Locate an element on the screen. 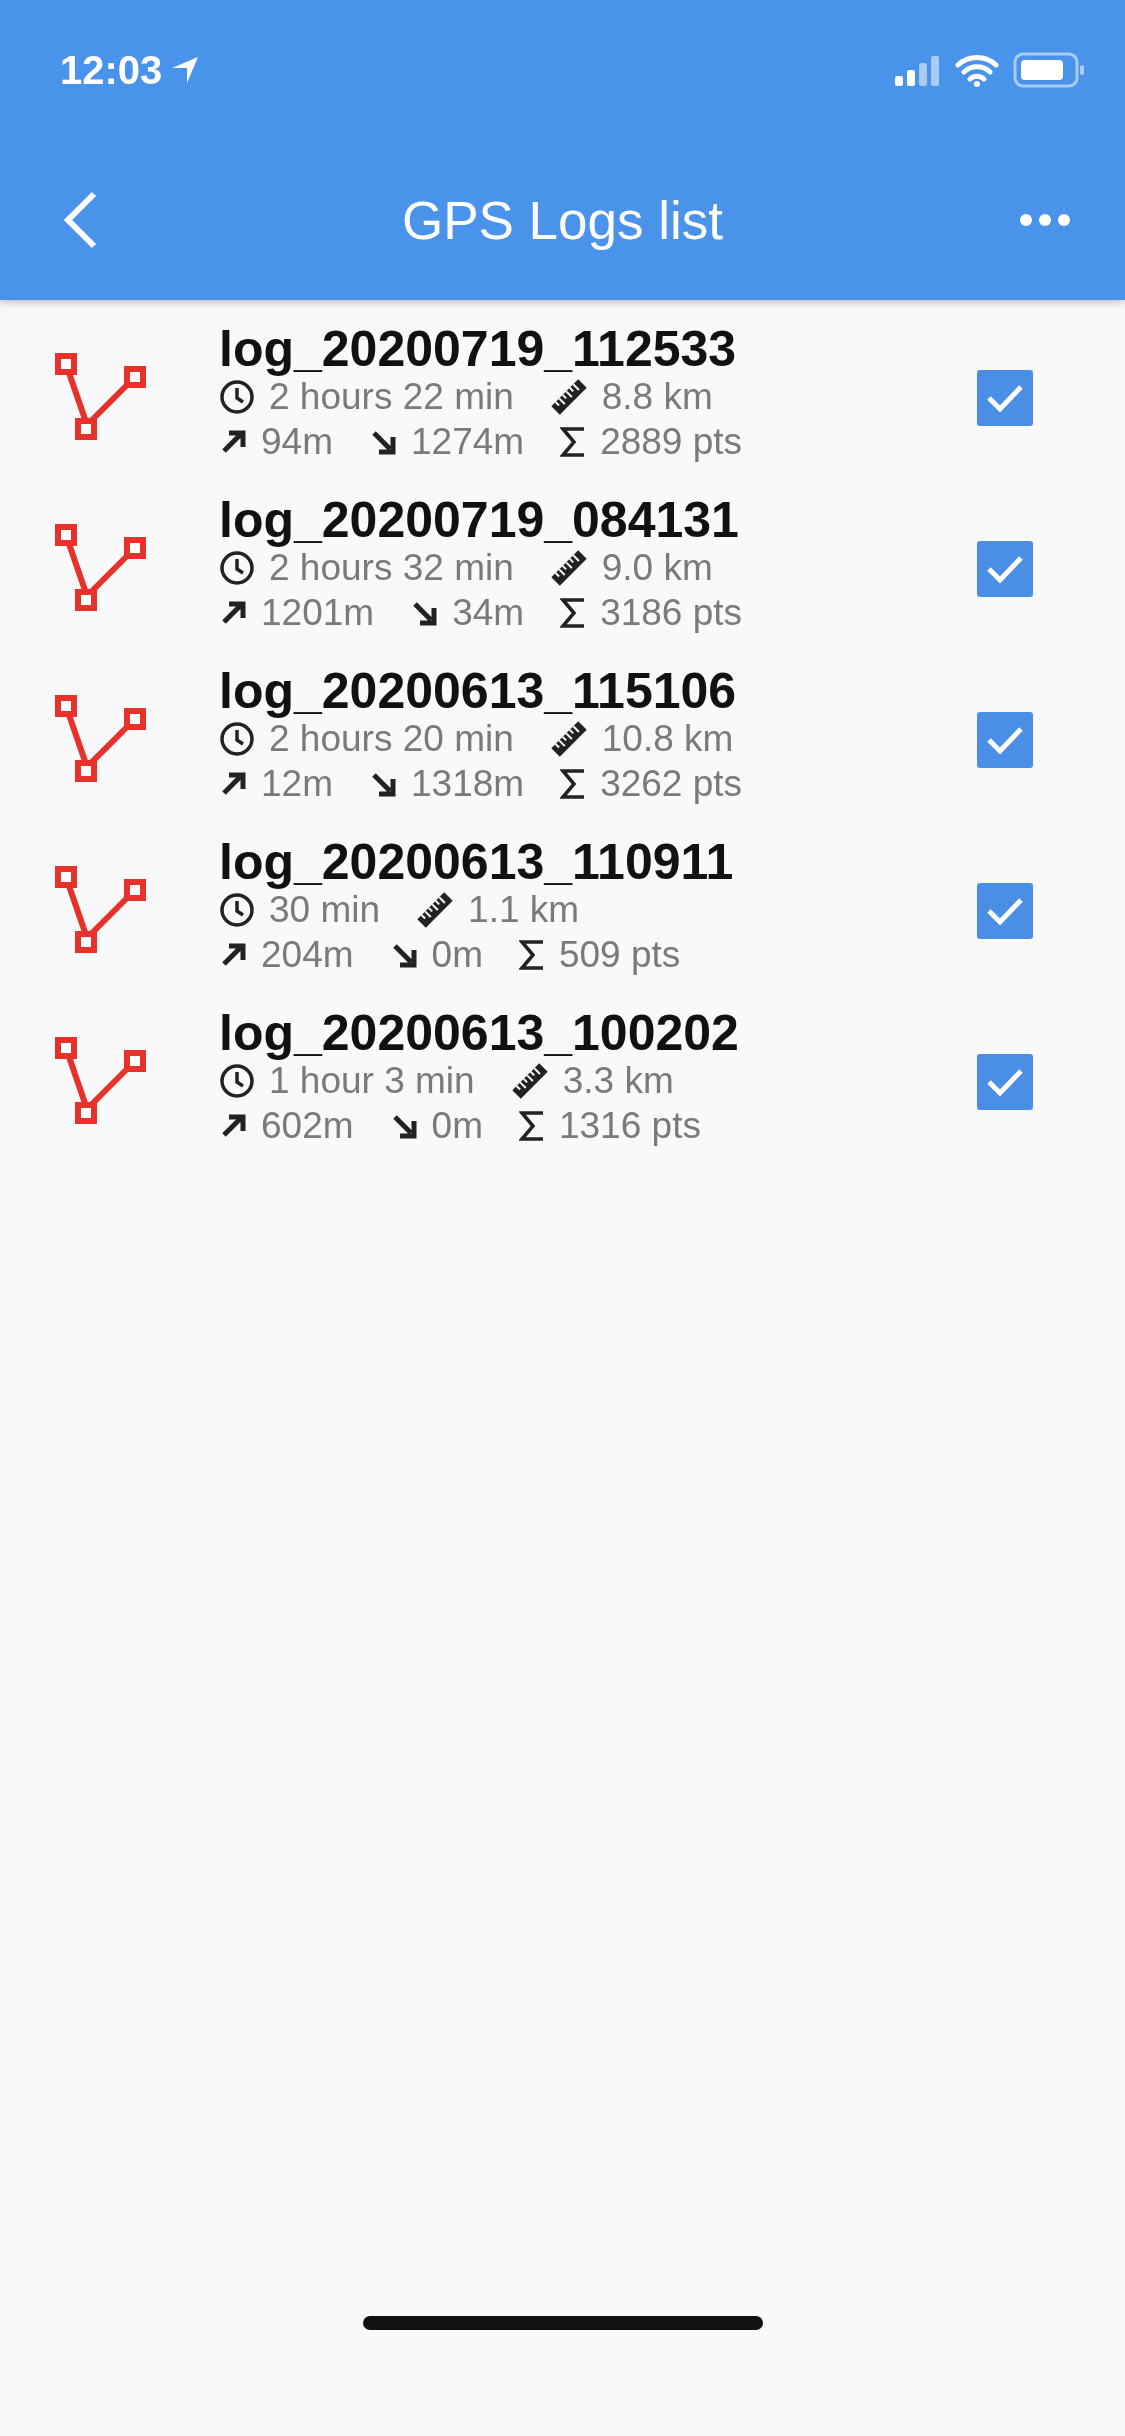 The height and width of the screenshot is (2436, 1125). log-name: log_20200719_112533 is located at coordinates (478, 348).